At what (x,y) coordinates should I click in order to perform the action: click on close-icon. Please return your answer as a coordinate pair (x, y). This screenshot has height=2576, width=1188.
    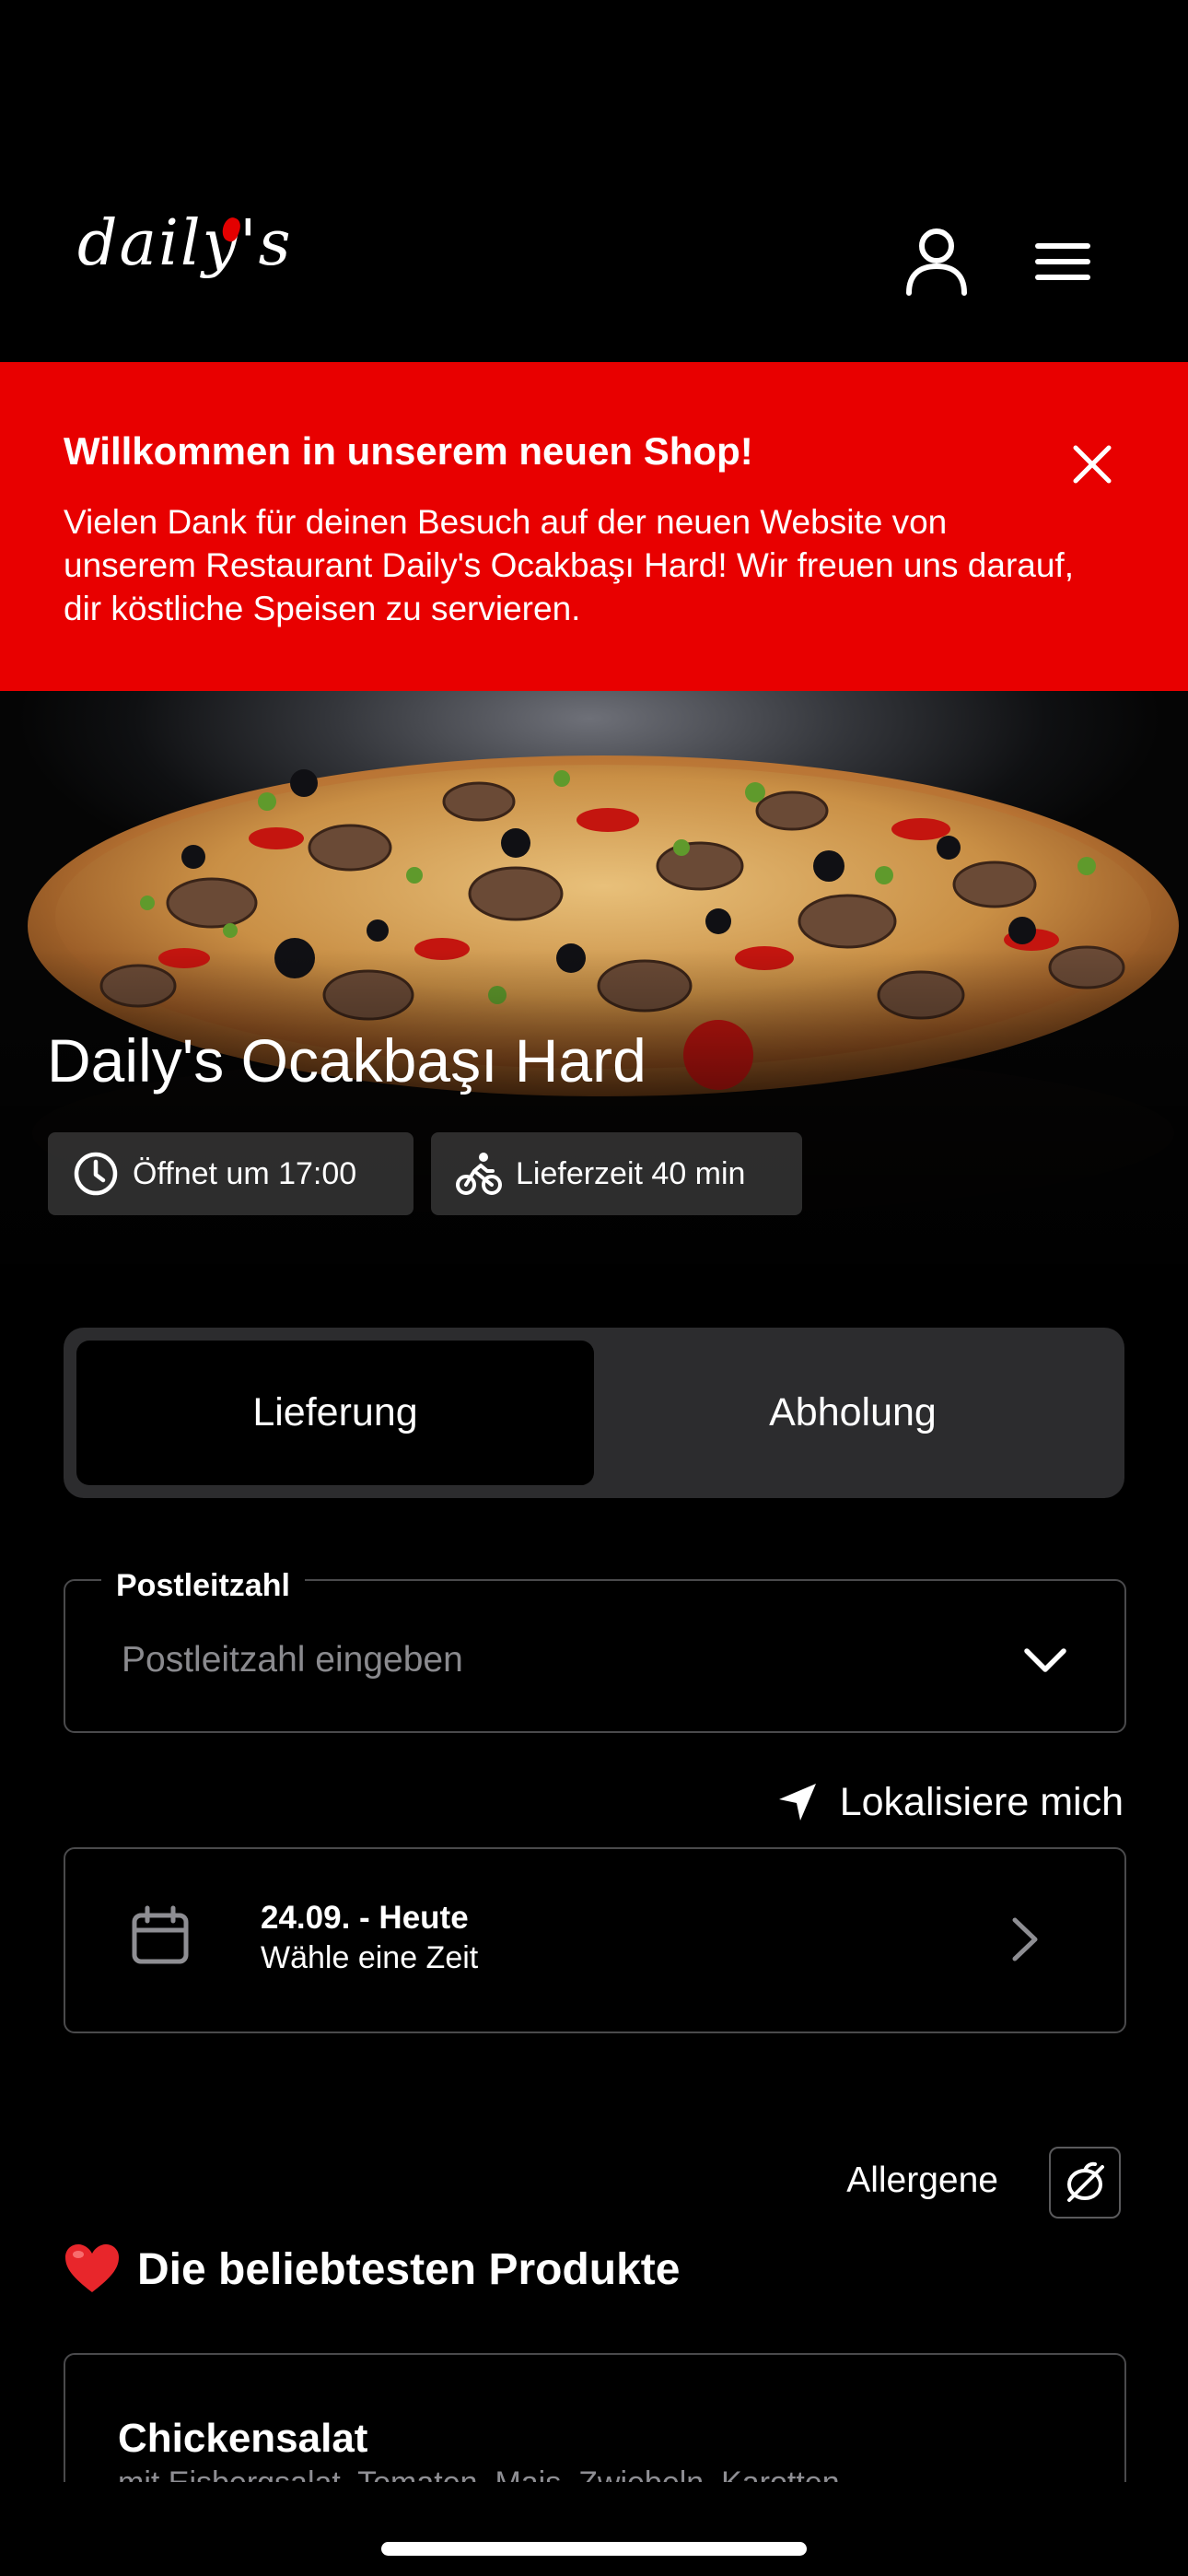
    Looking at the image, I should click on (1092, 464).